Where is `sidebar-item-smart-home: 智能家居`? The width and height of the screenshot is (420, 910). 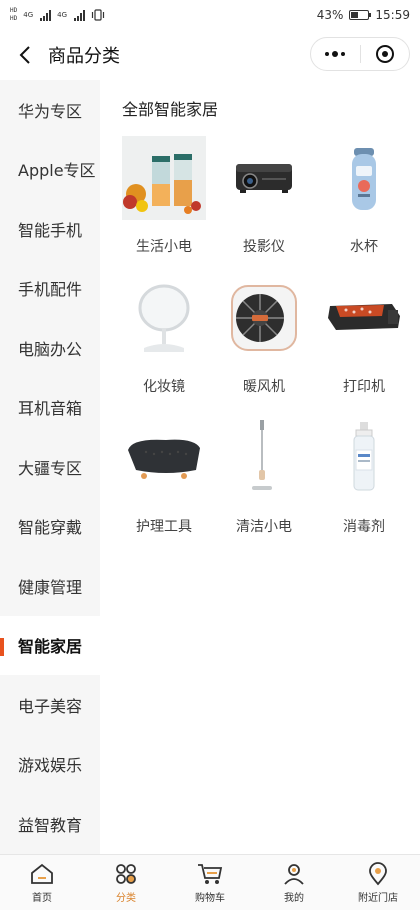 sidebar-item-smart-home: 智能家居 is located at coordinates (50, 645).